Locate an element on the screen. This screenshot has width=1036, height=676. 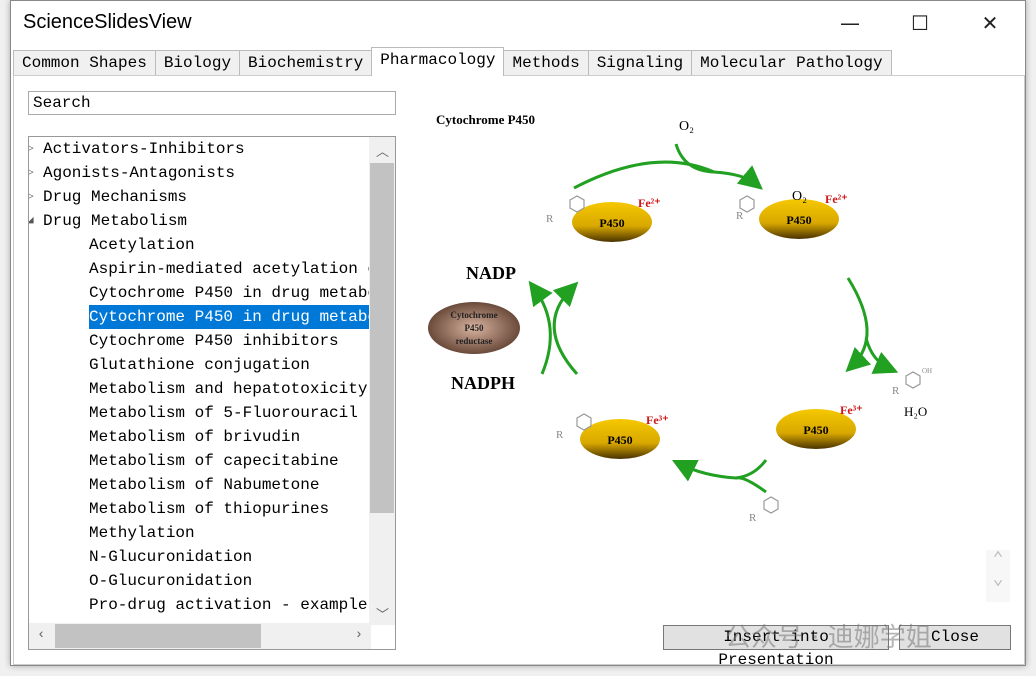
tab-methods: Methods is located at coordinates (546, 63).